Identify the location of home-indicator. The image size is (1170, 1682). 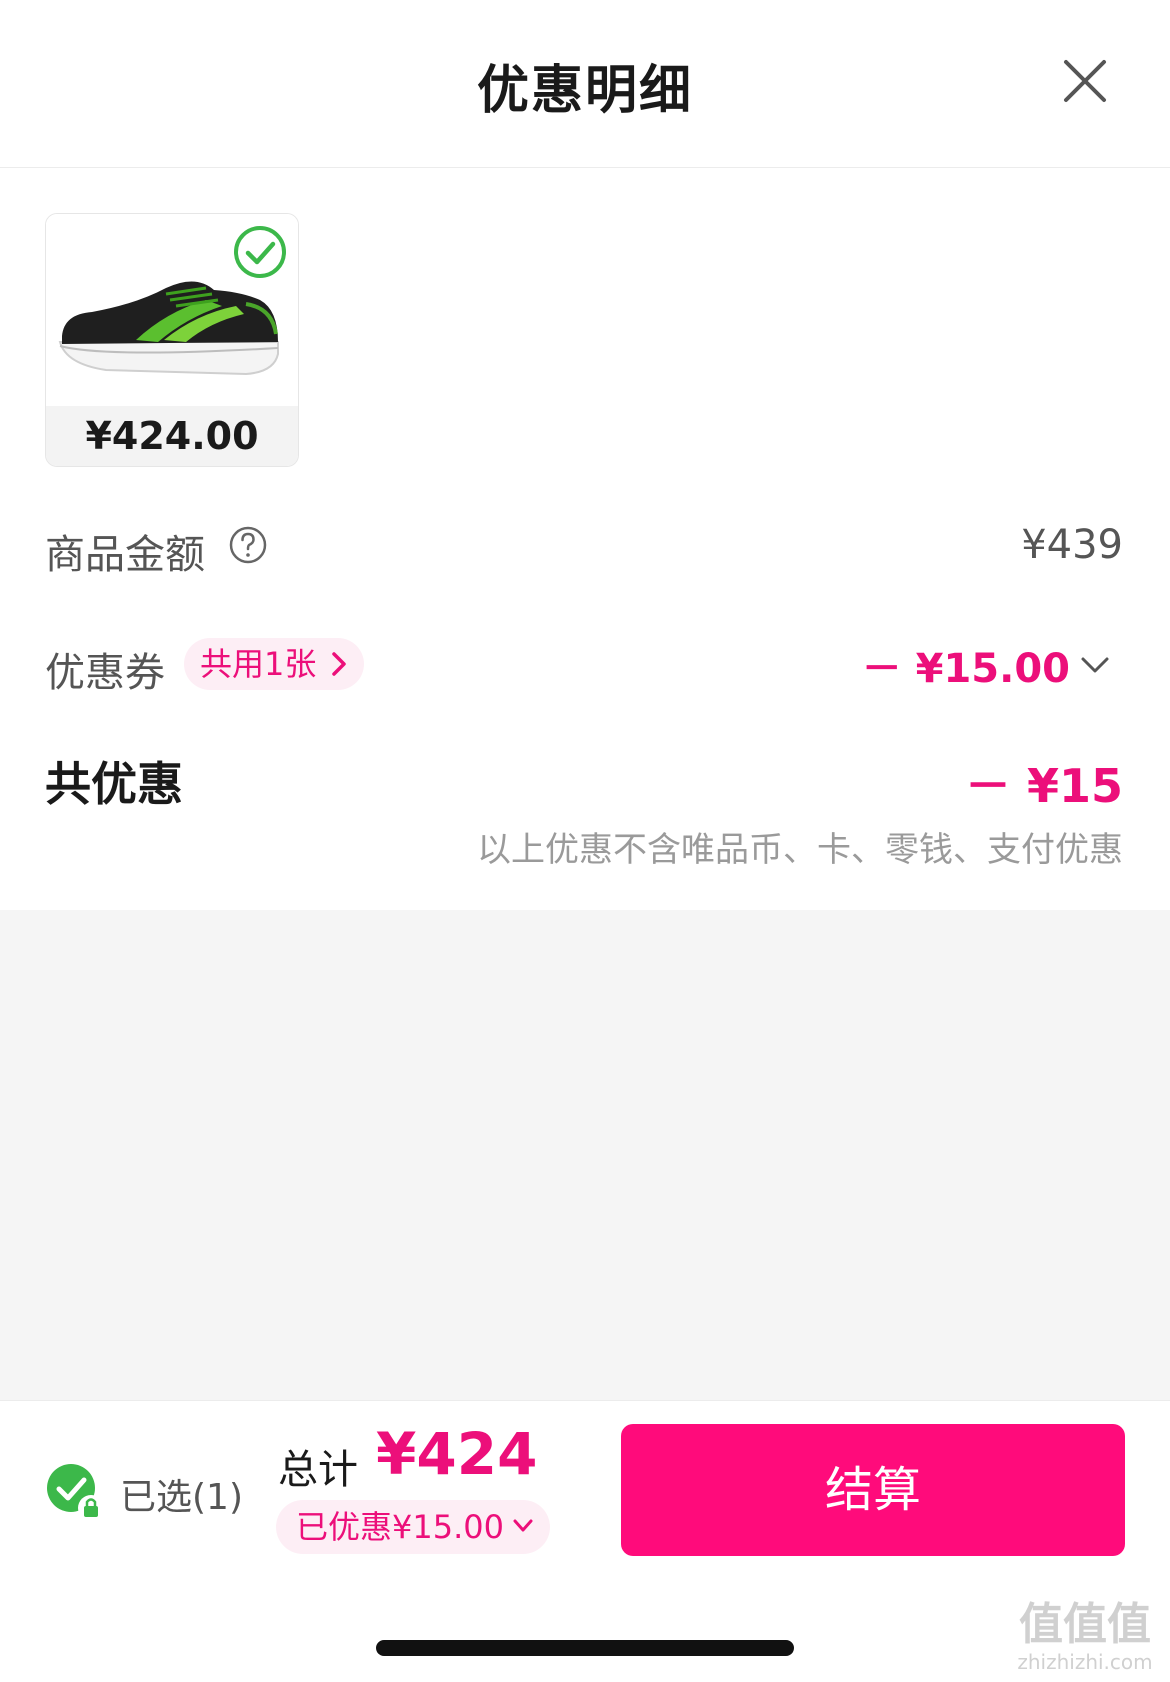
(585, 1648).